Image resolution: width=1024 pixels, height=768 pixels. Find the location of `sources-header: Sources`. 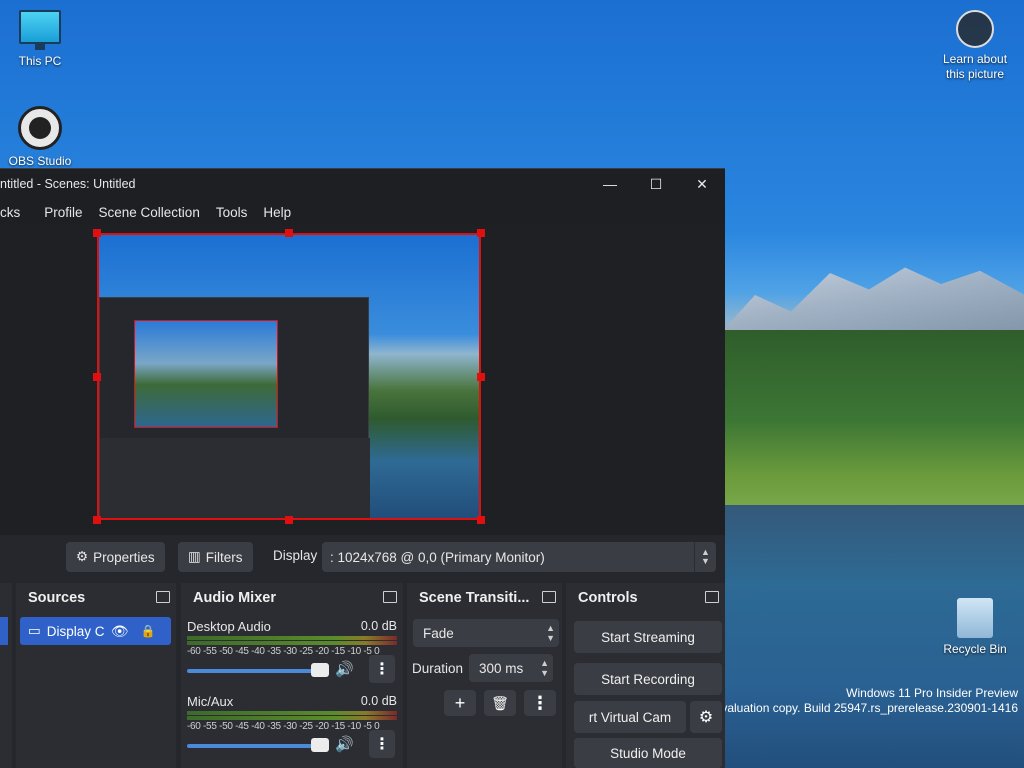

sources-header: Sources is located at coordinates (96, 598).